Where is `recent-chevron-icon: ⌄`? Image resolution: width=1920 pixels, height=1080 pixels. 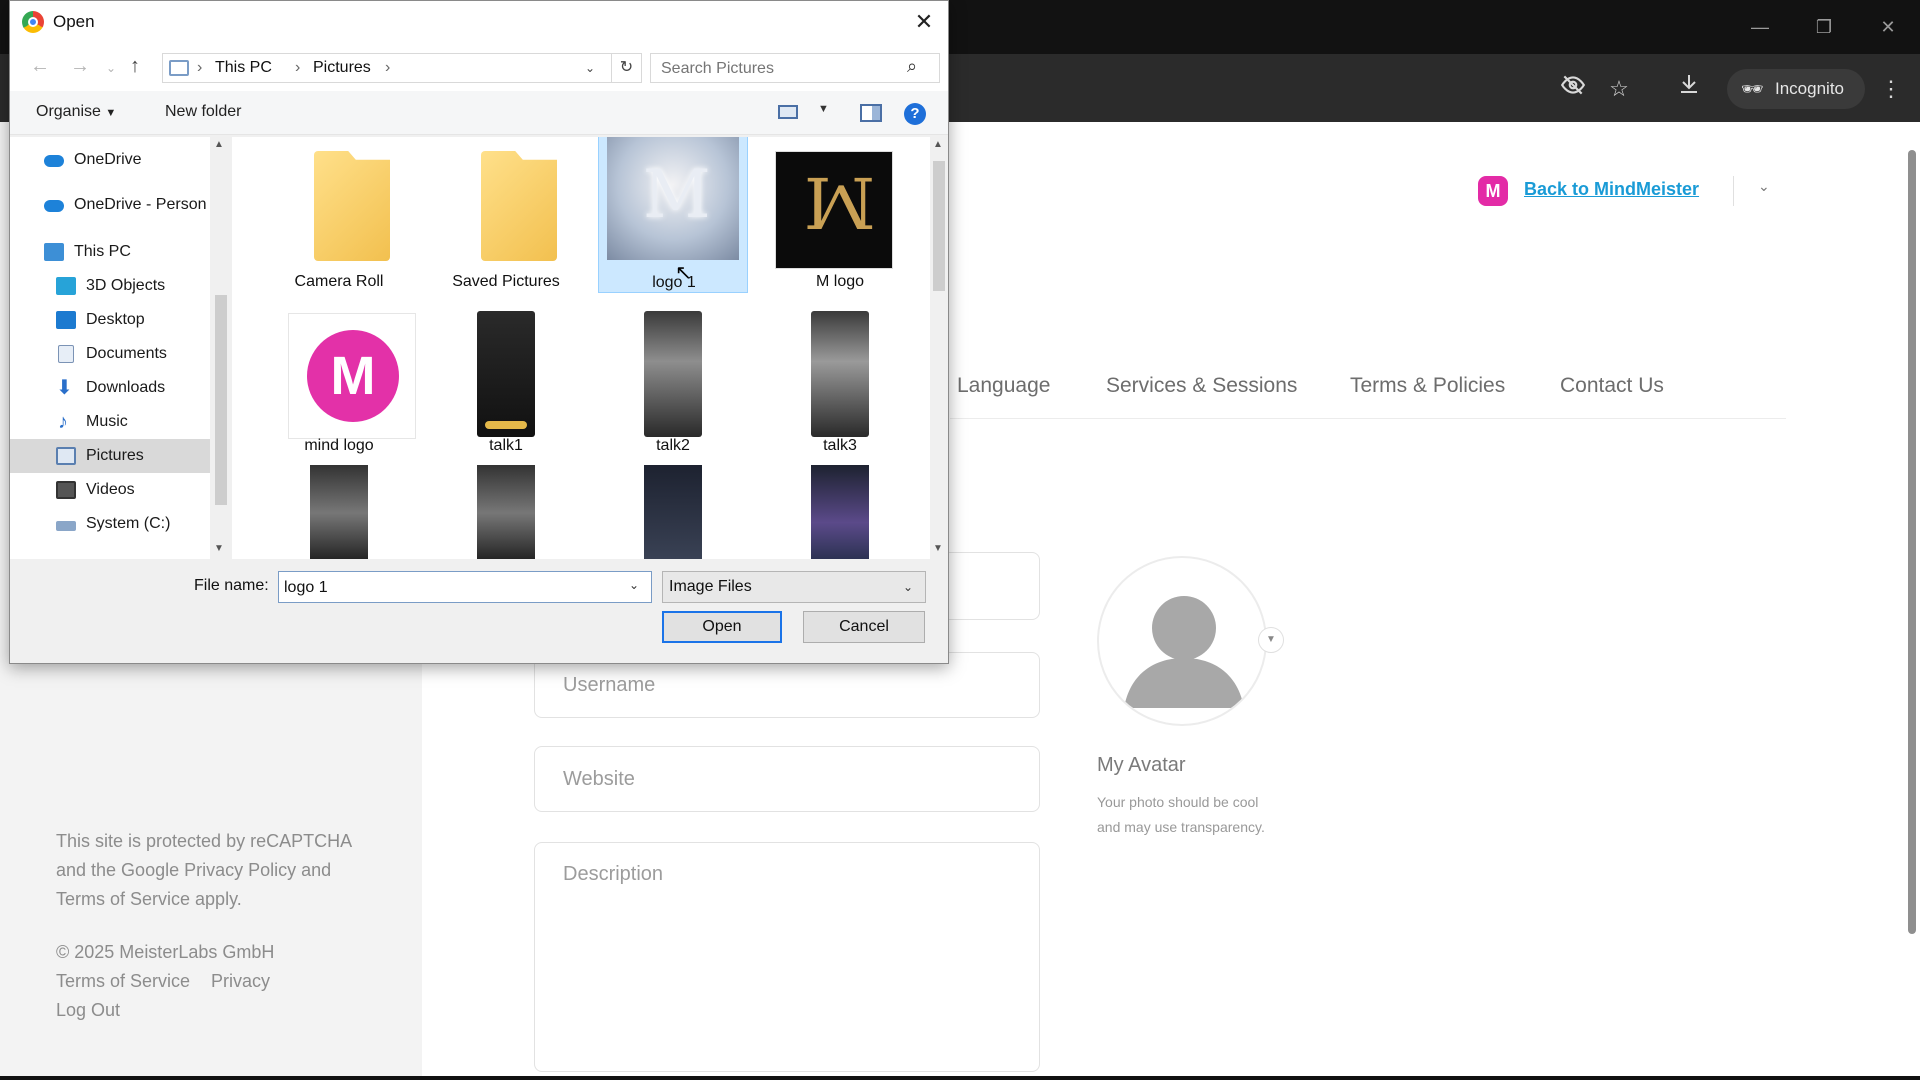
recent-chevron-icon: ⌄ is located at coordinates (111, 68).